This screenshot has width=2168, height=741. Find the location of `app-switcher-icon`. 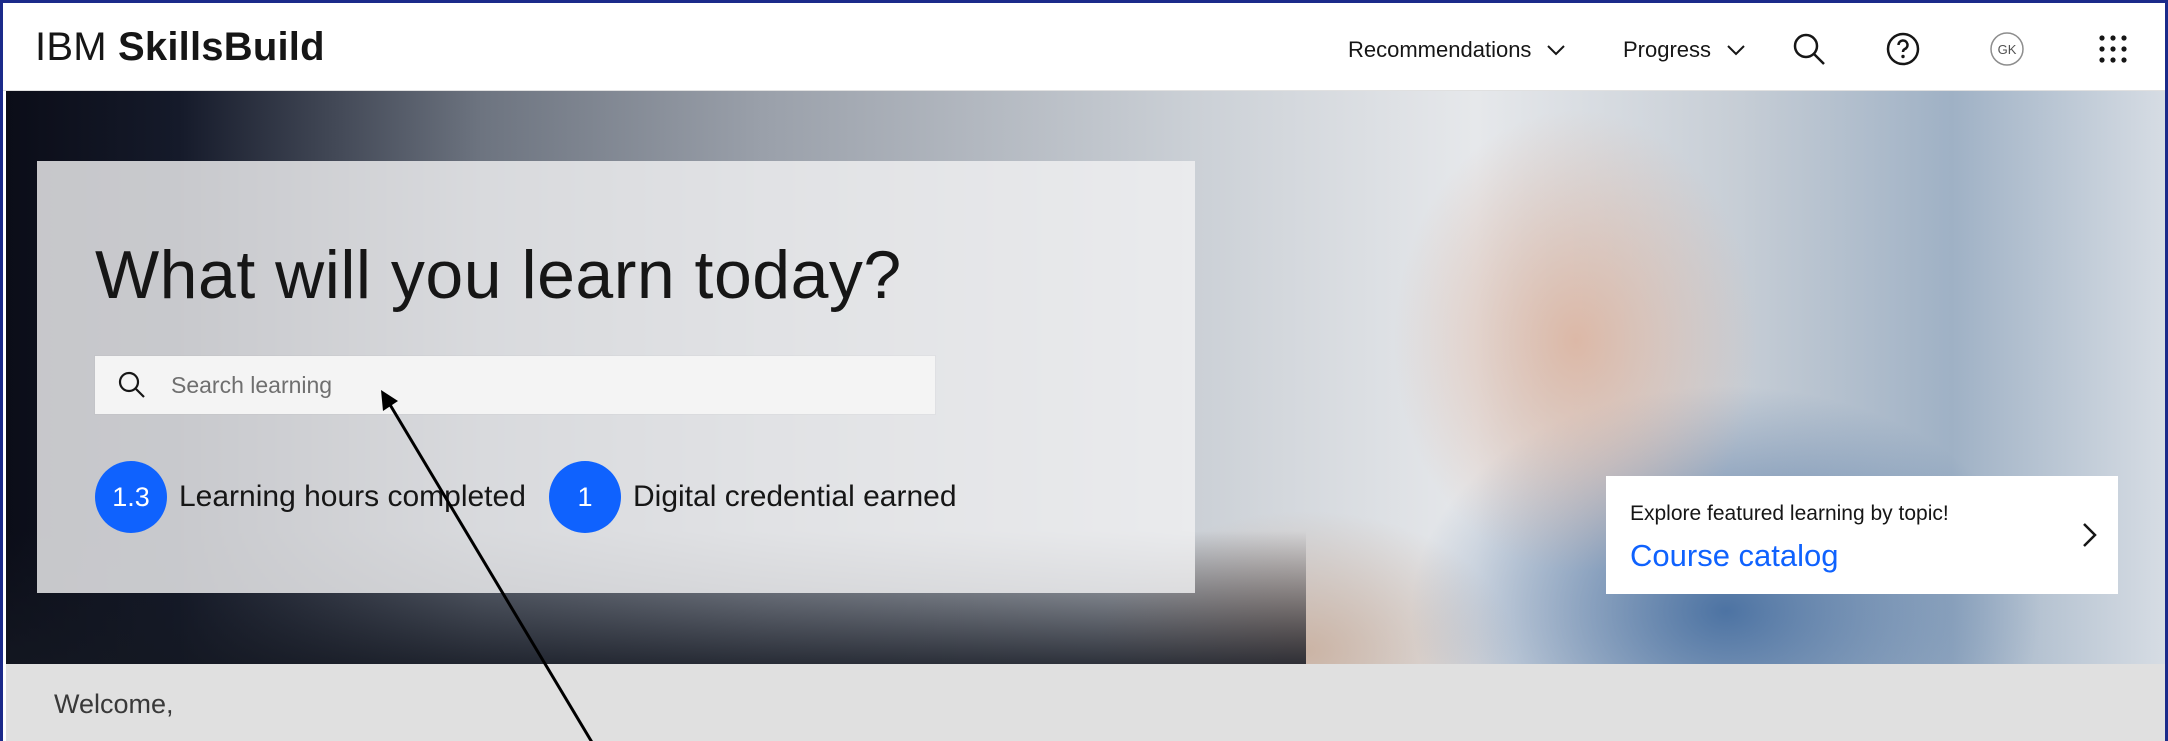

app-switcher-icon is located at coordinates (2113, 49).